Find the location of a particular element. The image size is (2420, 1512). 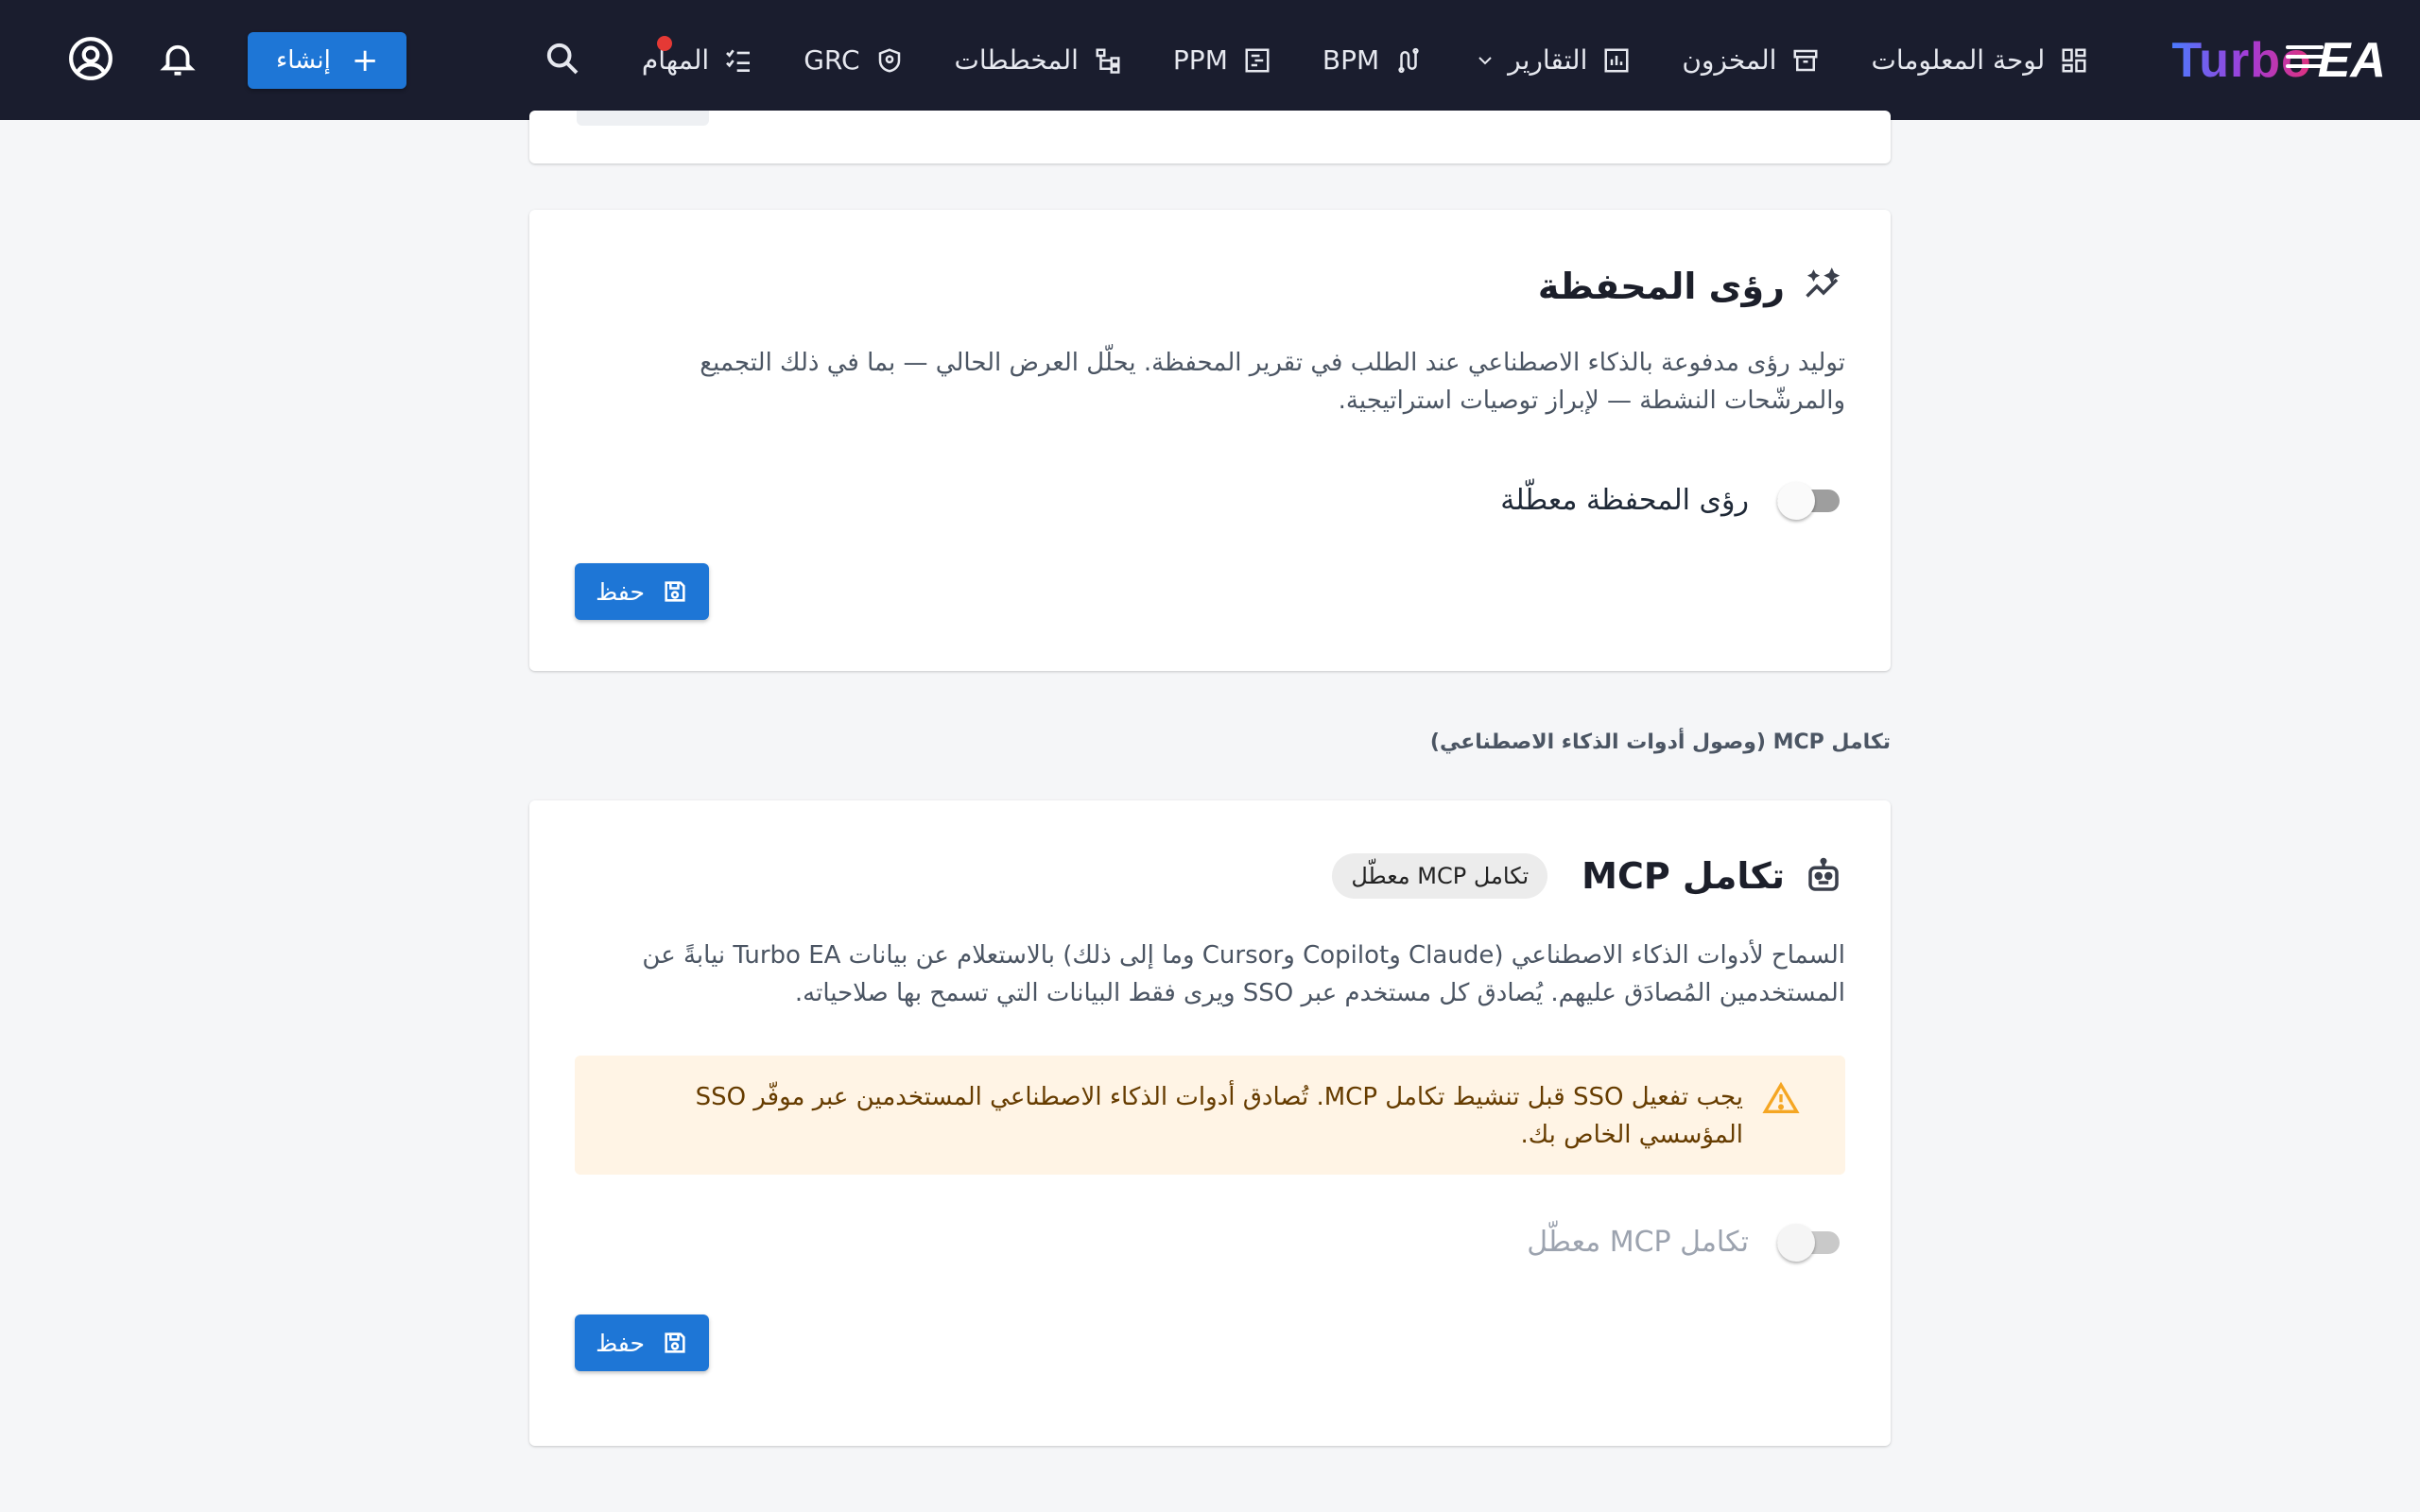

account-circle-icon is located at coordinates (91, 60).